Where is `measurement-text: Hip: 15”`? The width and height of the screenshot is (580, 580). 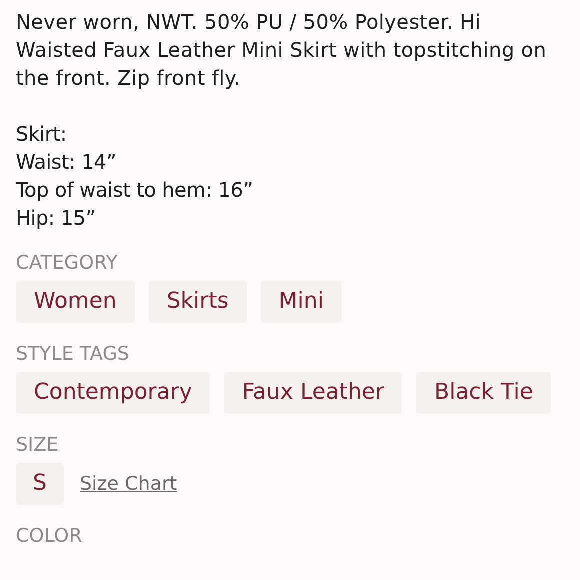 measurement-text: Hip: 15” is located at coordinates (56, 218).